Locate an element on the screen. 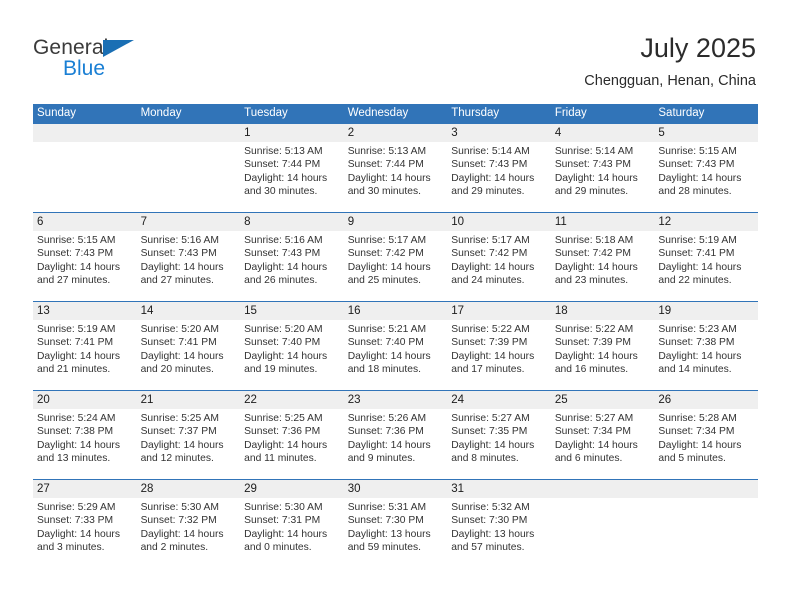 This screenshot has width=792, height=612. brand-logo: General Blue is located at coordinates (98, 61).